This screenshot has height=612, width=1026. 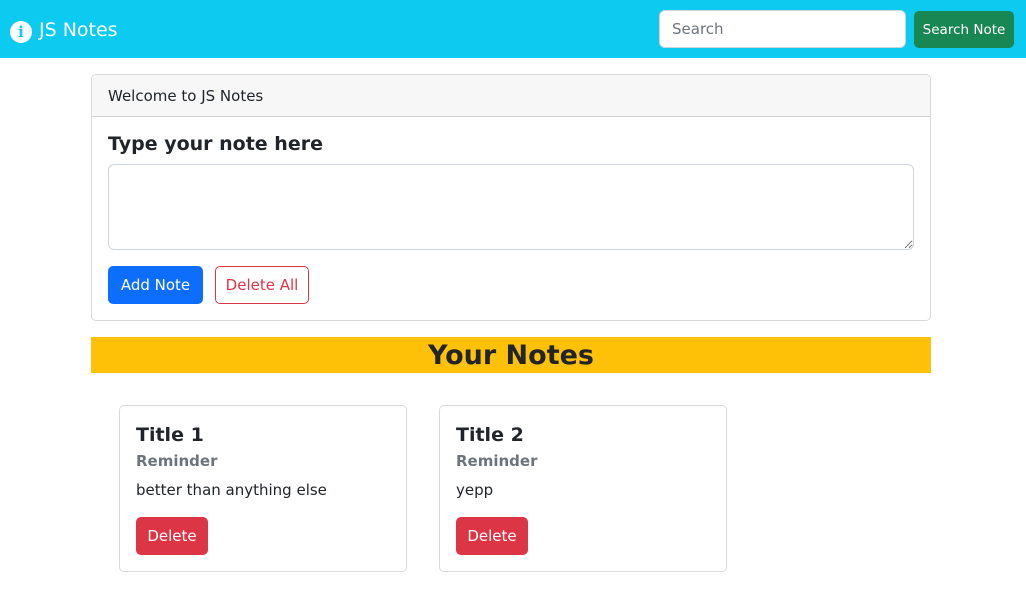 What do you see at coordinates (21, 31) in the screenshot?
I see `info-icon: i` at bounding box center [21, 31].